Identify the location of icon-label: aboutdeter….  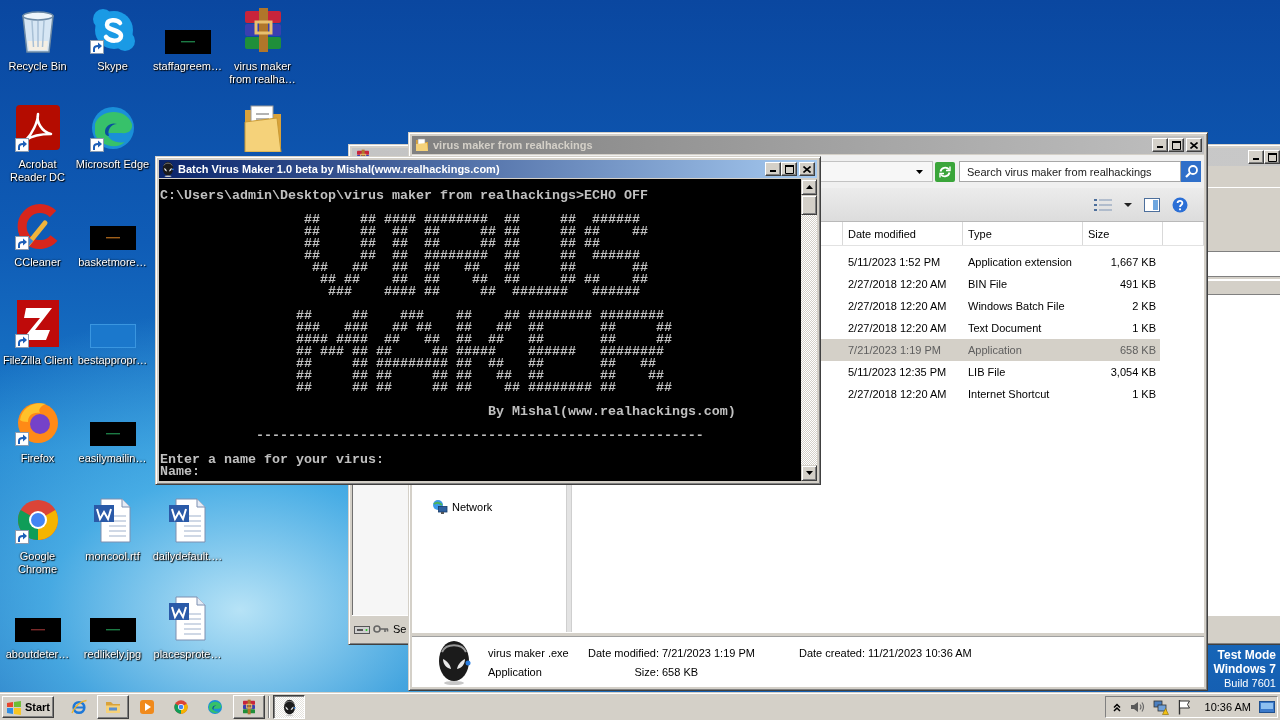
(37, 654).